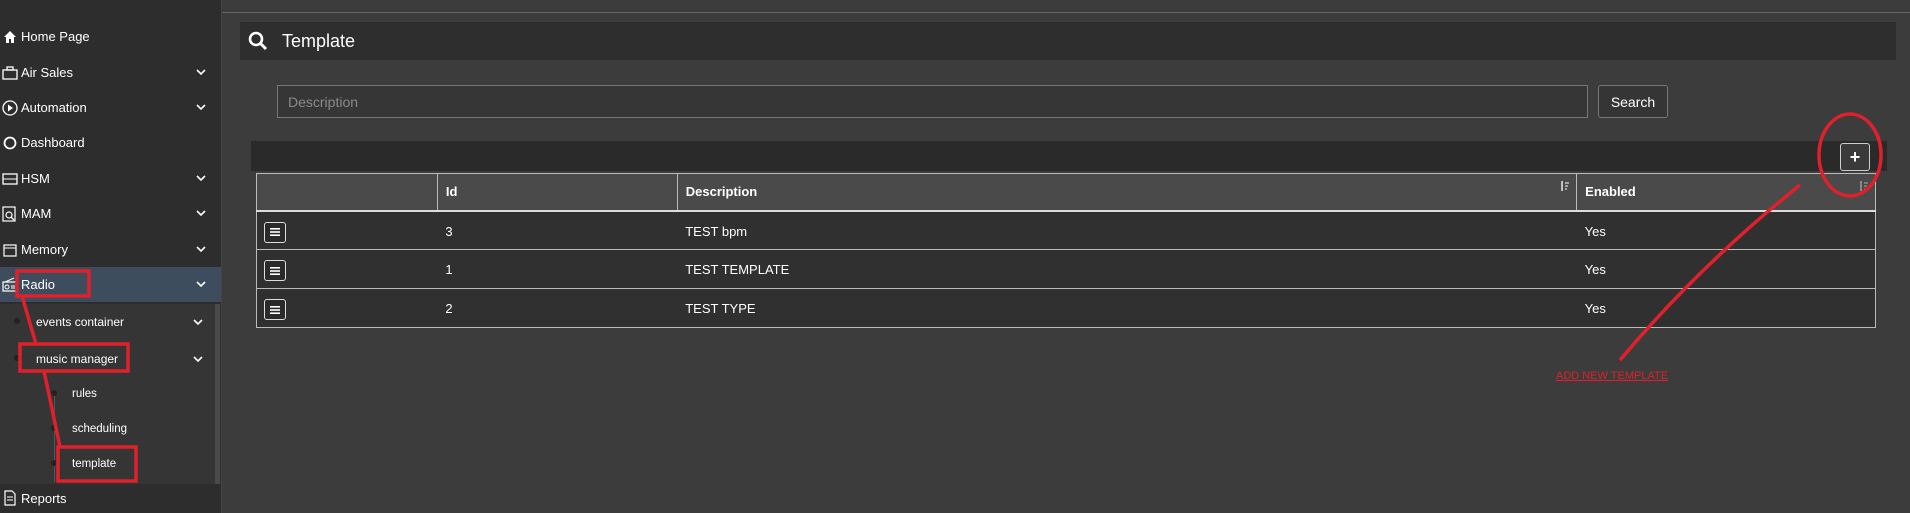 The width and height of the screenshot is (1910, 513). What do you see at coordinates (557, 230) in the screenshot?
I see `cell-id: 3` at bounding box center [557, 230].